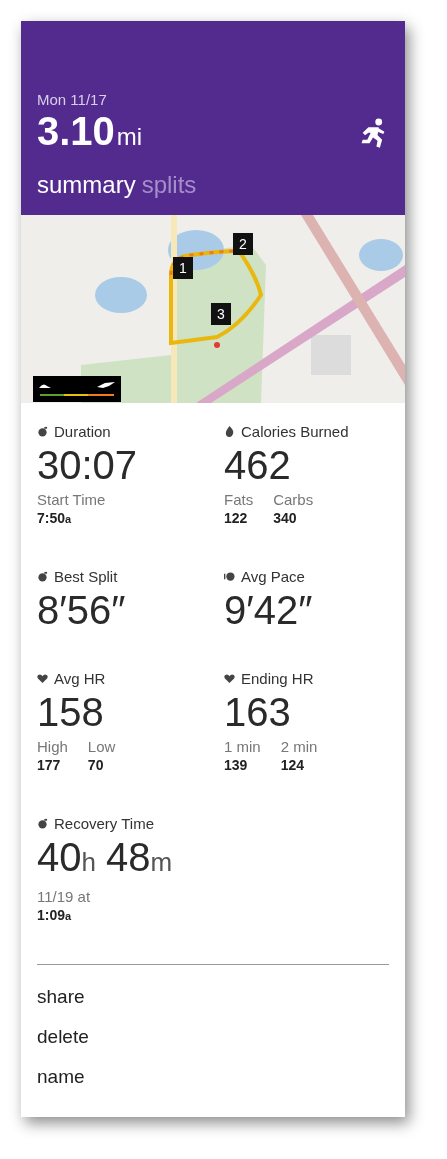 The image size is (447, 1159). Describe the element at coordinates (71, 499) in the screenshot. I see `detail-label: Start Time` at that location.